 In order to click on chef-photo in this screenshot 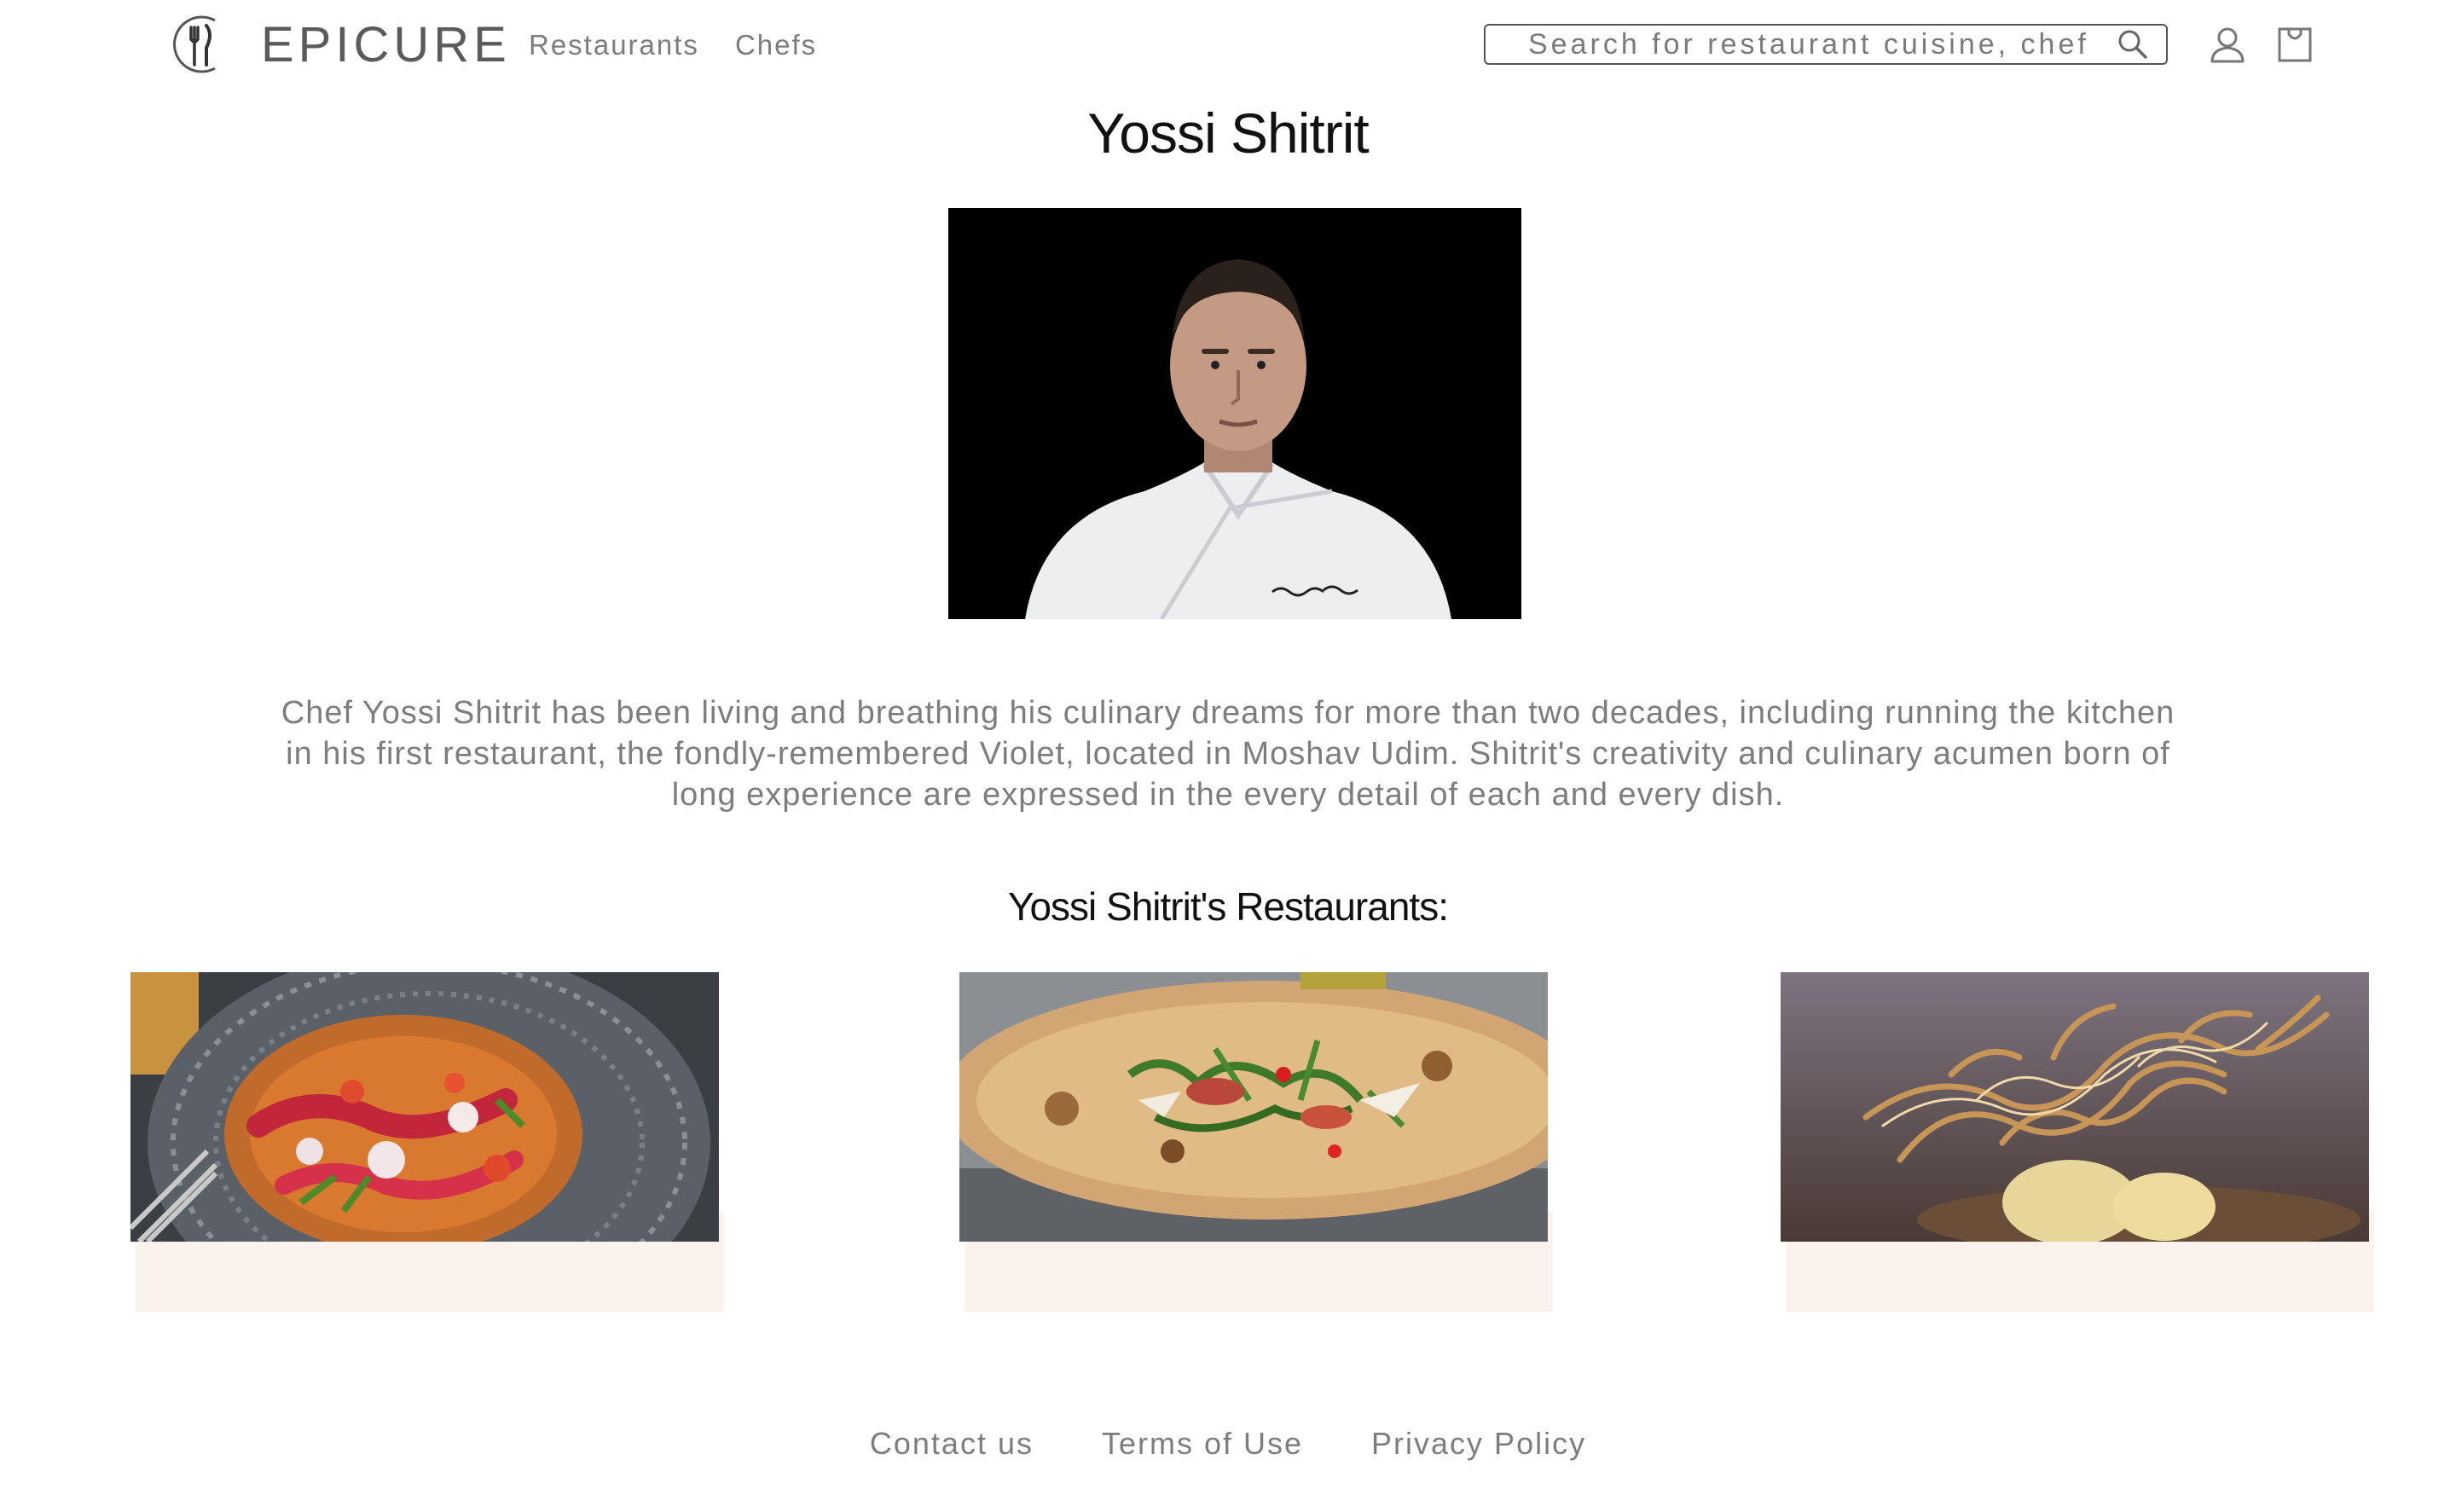, I will do `click(1235, 413)`.